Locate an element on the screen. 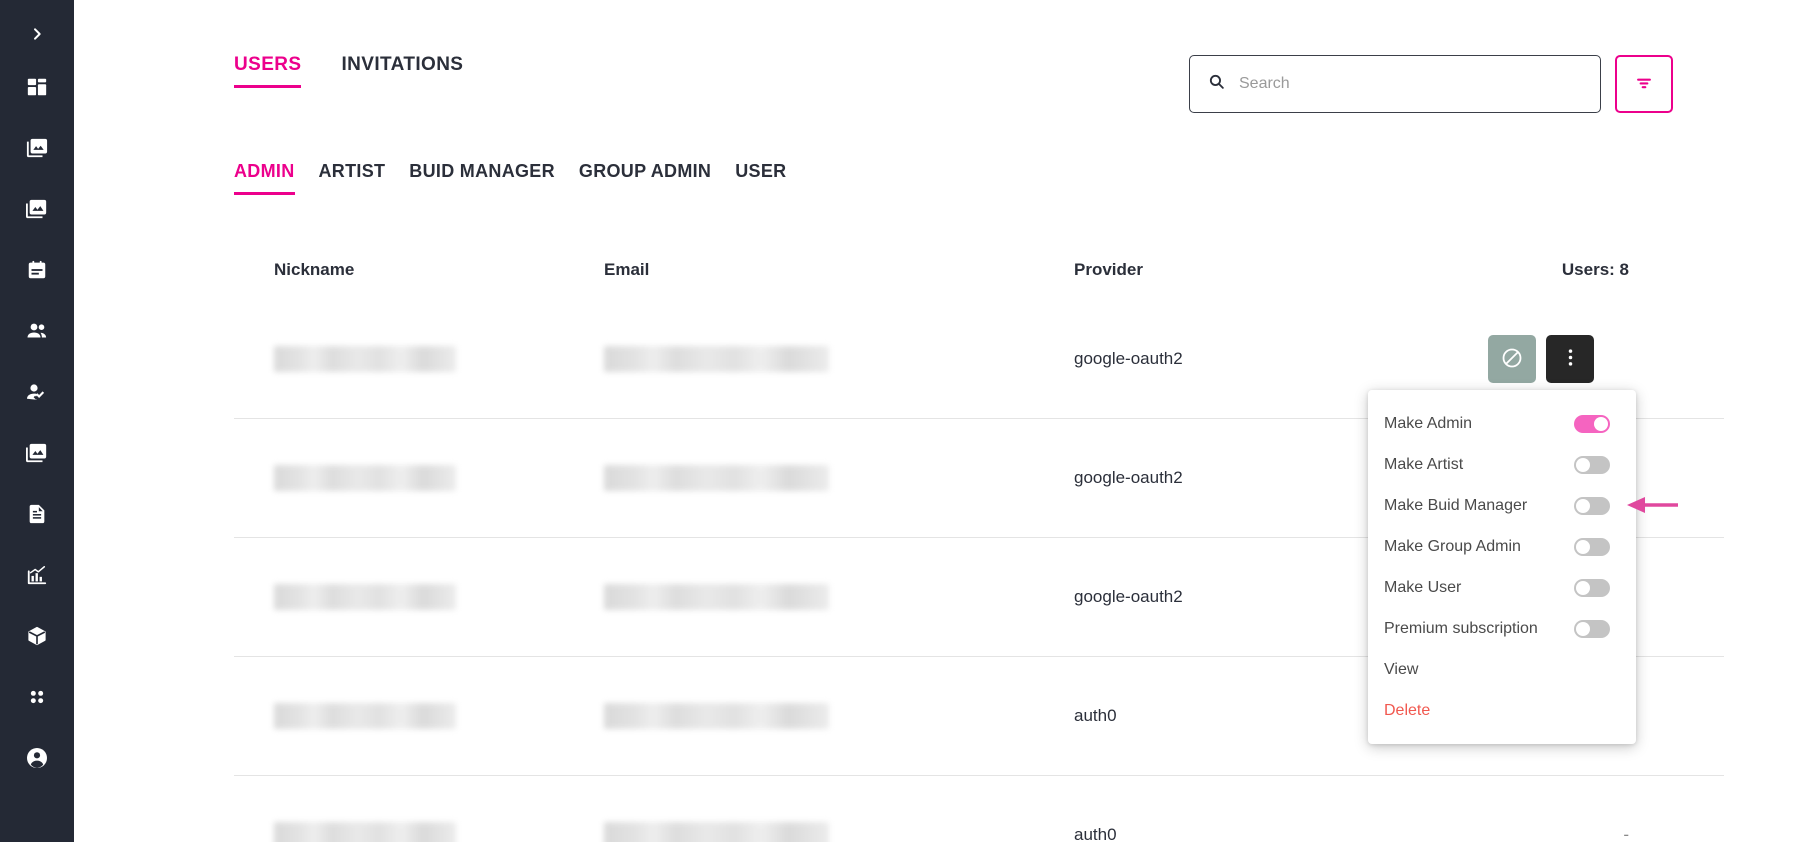  role-tab-user: USER is located at coordinates (760, 178).